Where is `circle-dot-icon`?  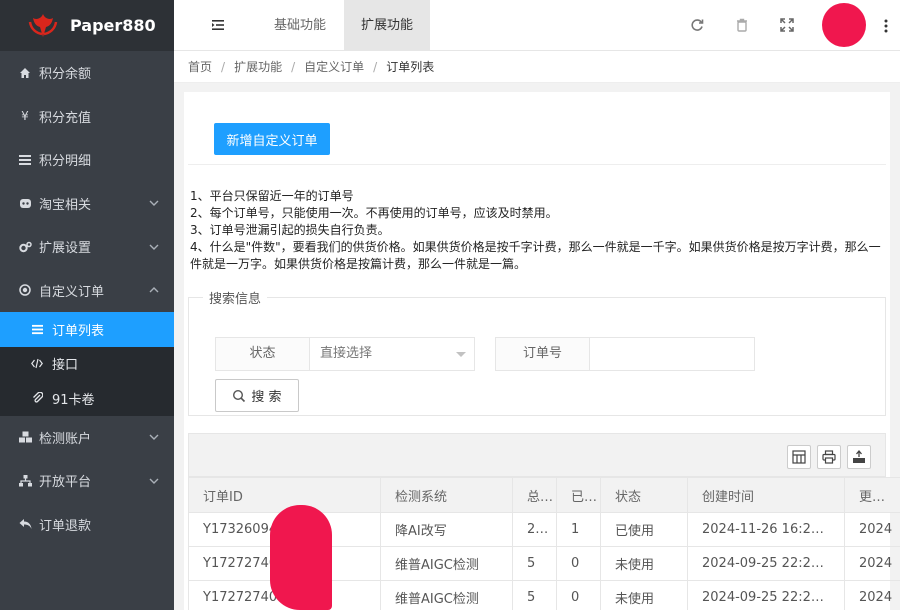
circle-dot-icon is located at coordinates (25, 290).